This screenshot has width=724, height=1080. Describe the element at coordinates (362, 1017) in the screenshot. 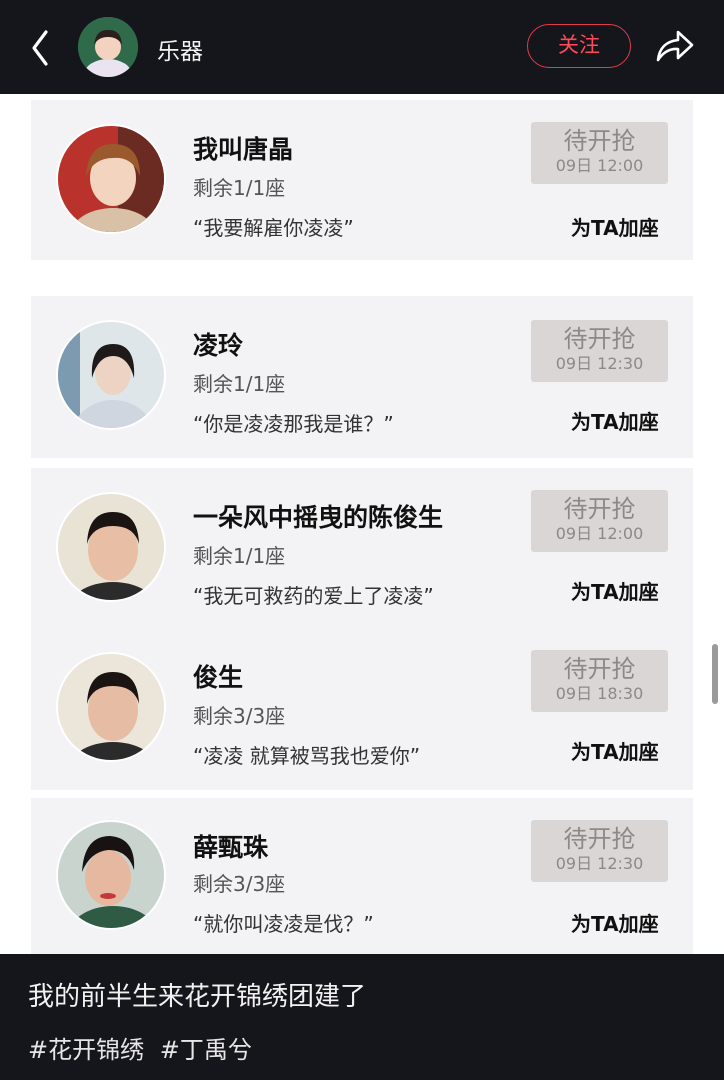

I see `caption-bar: 我的前半生来花开锦绣团建了 #花开锦绣 #丁禹兮` at that location.